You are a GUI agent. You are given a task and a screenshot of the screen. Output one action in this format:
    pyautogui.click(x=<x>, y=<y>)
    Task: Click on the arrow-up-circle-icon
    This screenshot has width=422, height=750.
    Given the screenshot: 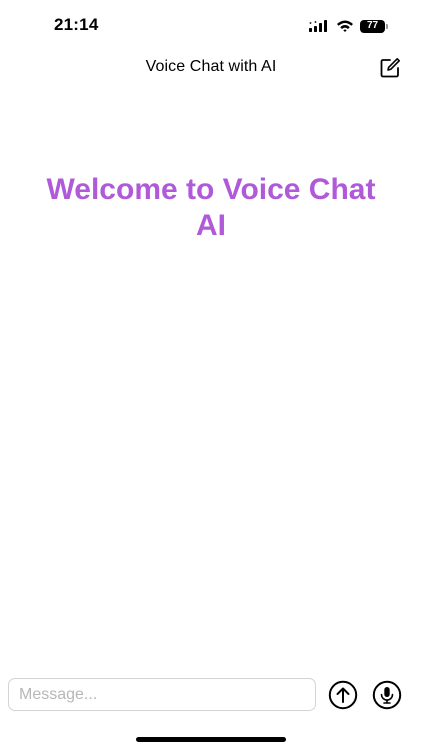 What is the action you would take?
    pyautogui.click(x=343, y=695)
    